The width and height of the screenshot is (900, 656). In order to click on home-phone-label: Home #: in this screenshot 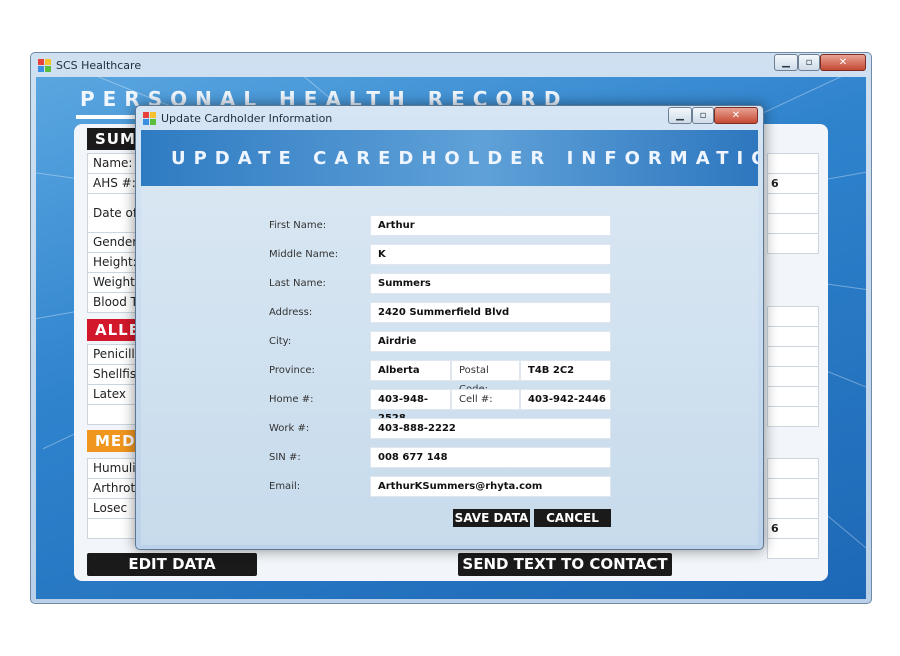, I will do `click(291, 399)`.